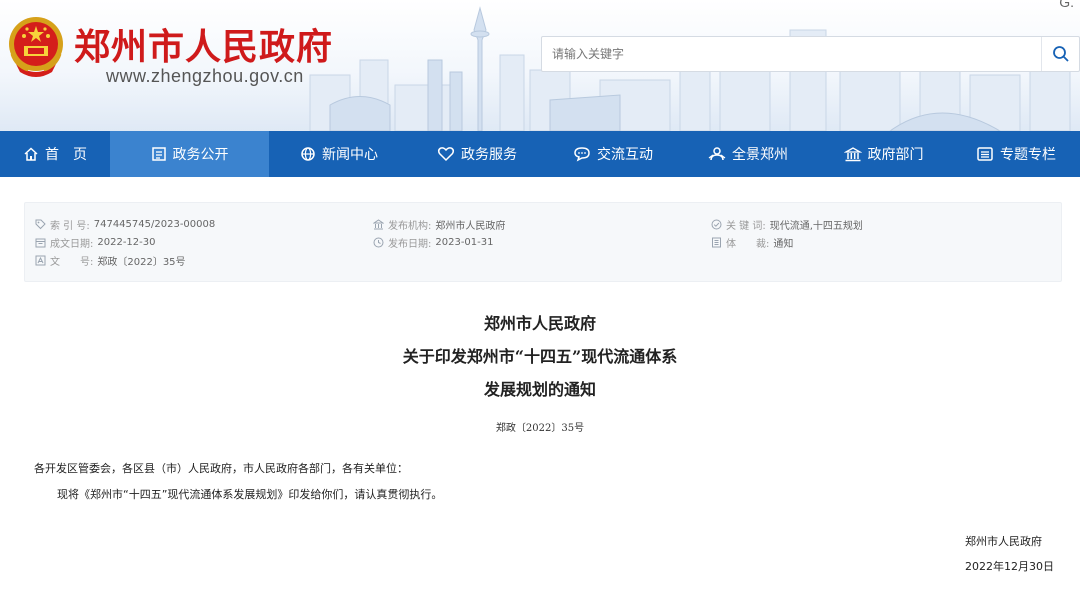 Image resolution: width=1080 pixels, height=595 pixels. I want to click on written-date-field: 成文日期: 2022-12-30, so click(95, 242).